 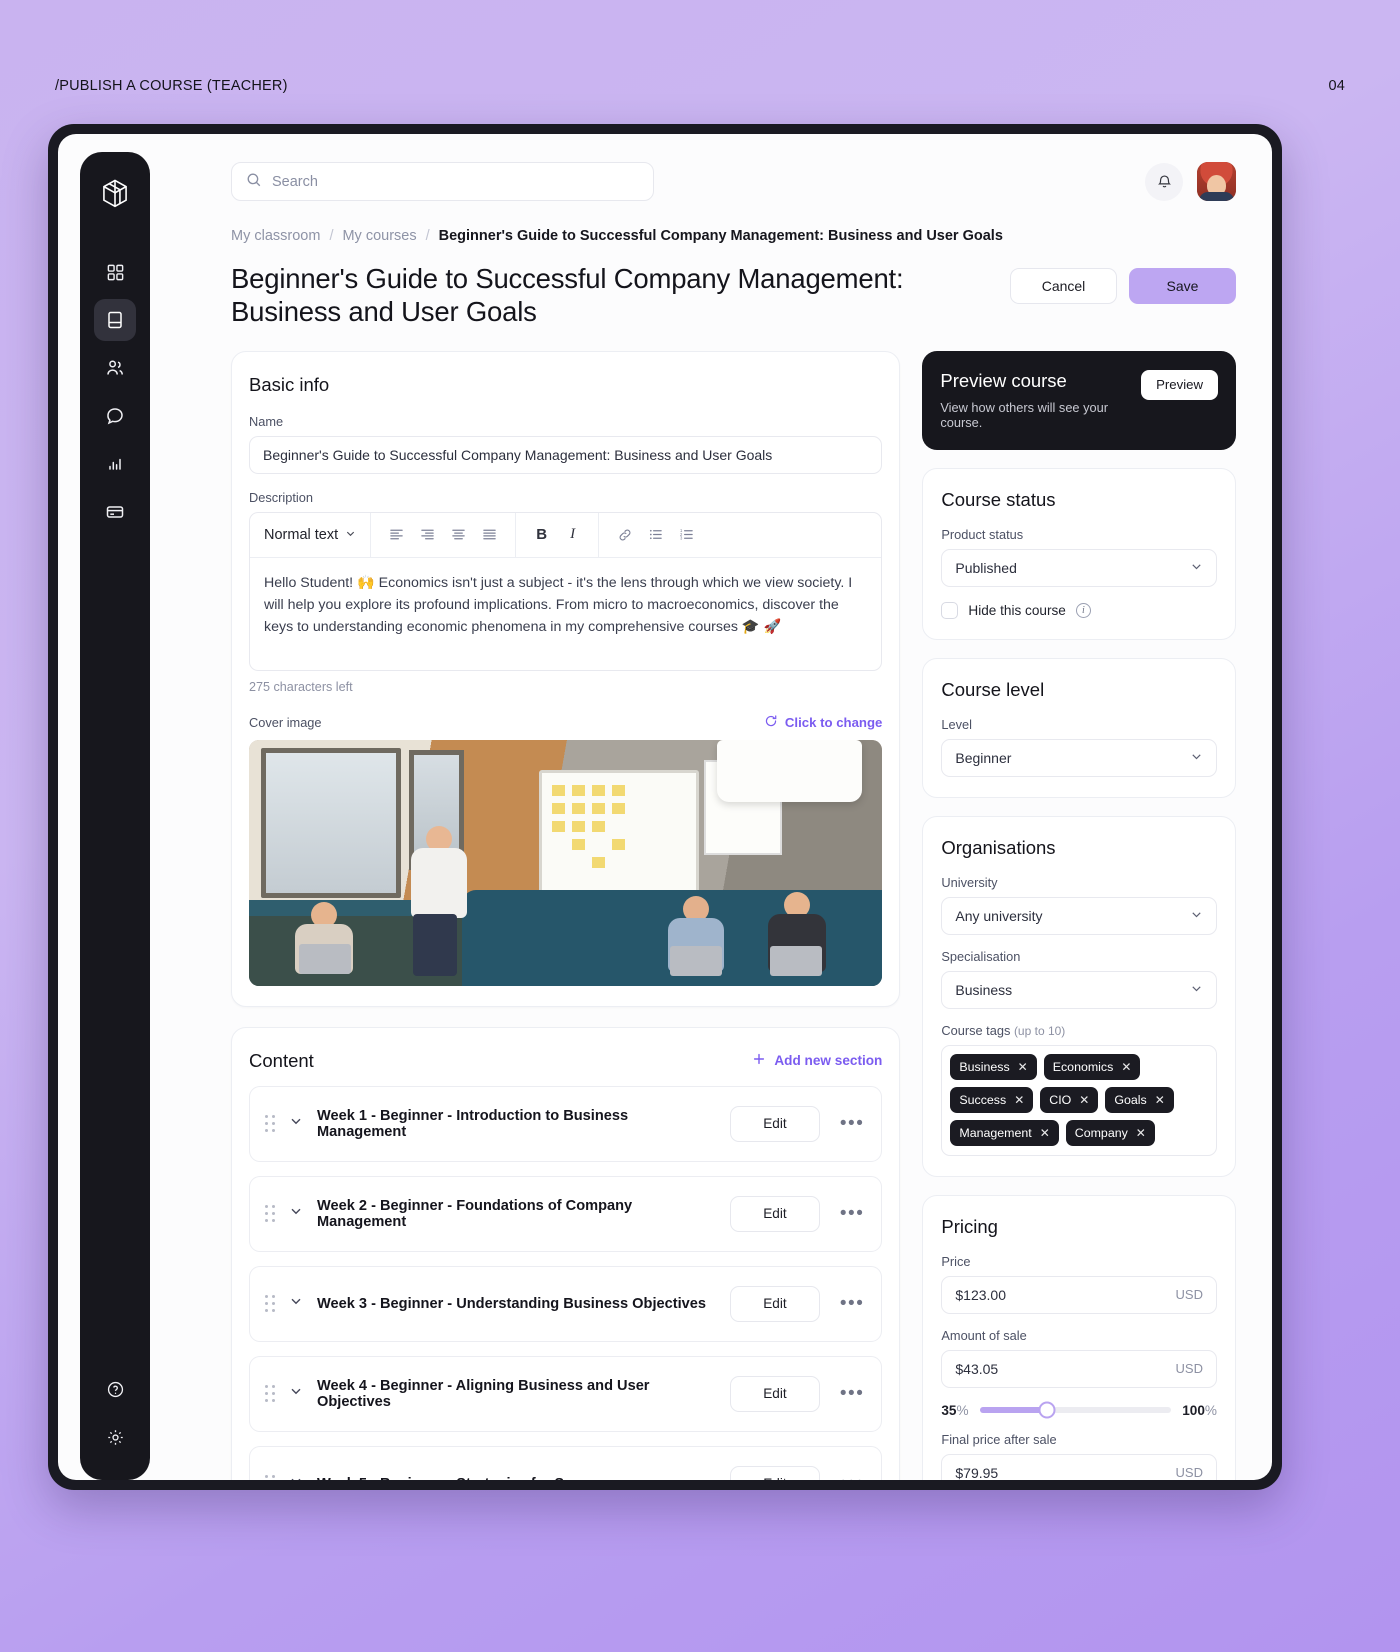 What do you see at coordinates (115, 368) in the screenshot?
I see `sidebar-item-students` at bounding box center [115, 368].